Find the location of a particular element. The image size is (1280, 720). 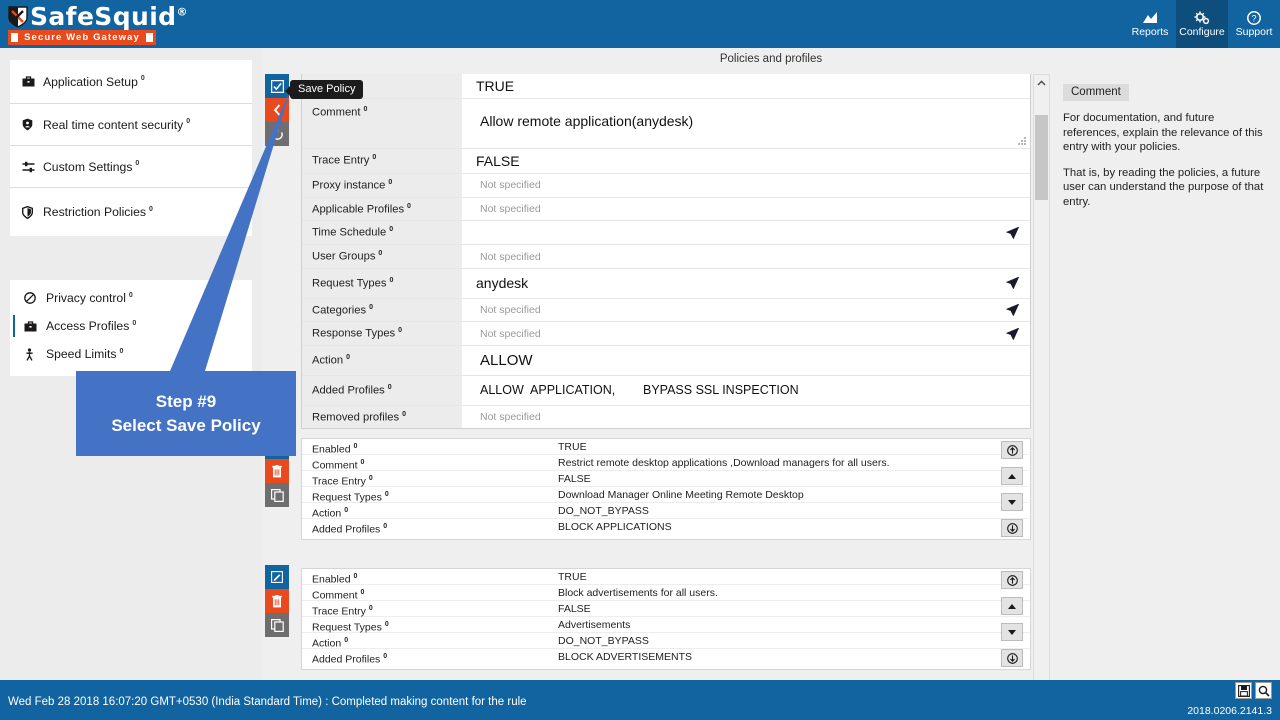

help-icon: ? is located at coordinates (1254, 17).